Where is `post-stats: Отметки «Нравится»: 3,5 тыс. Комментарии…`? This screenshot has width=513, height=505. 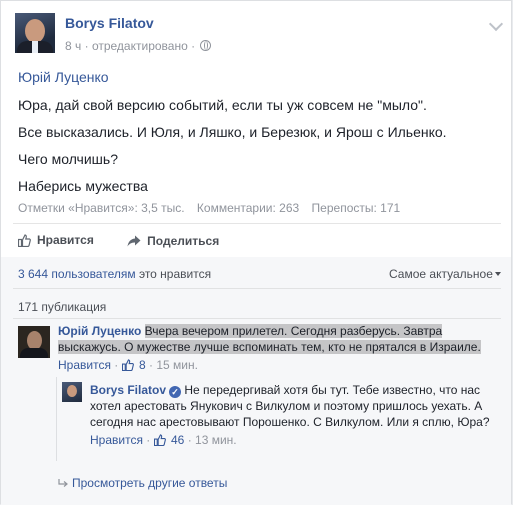 post-stats: Отметки «Нравится»: 3,5 тыс. Комментарии… is located at coordinates (209, 208).